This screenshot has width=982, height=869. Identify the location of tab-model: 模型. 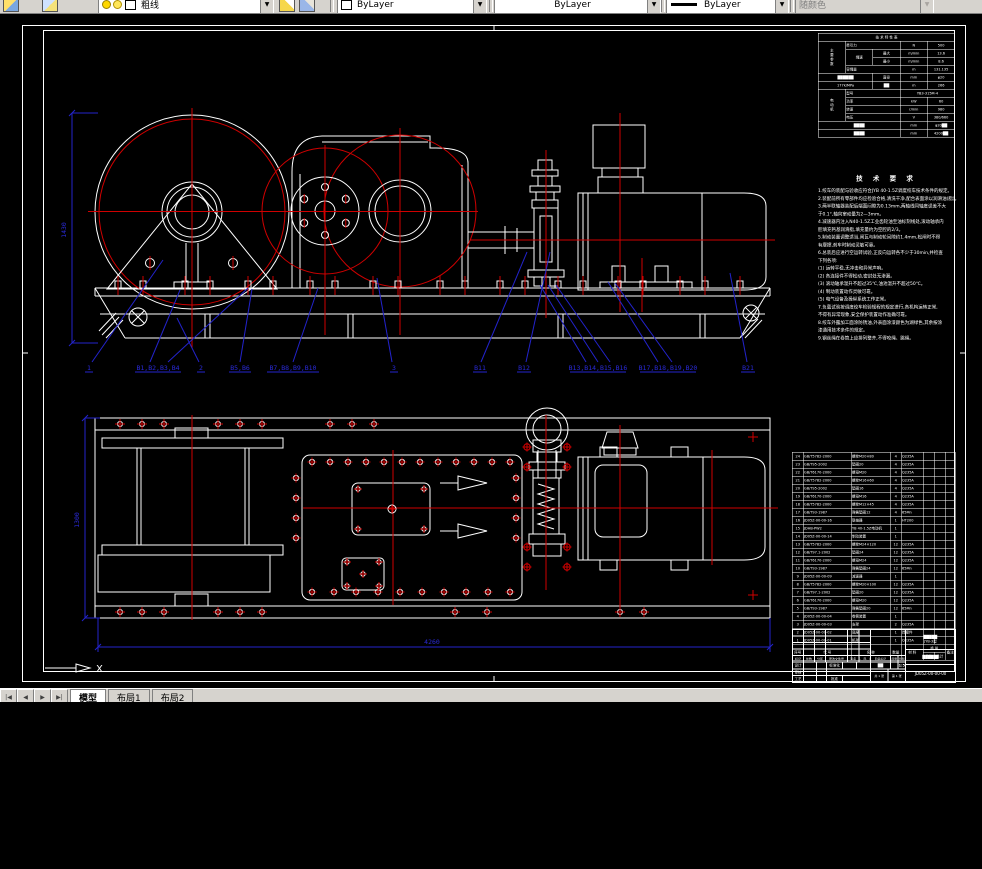
(88, 695).